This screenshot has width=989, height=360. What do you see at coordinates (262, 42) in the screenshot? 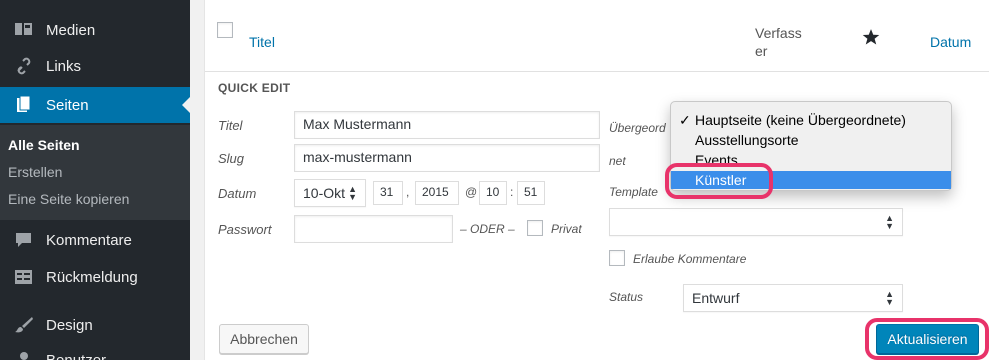
I see `column-header-title: Titel` at bounding box center [262, 42].